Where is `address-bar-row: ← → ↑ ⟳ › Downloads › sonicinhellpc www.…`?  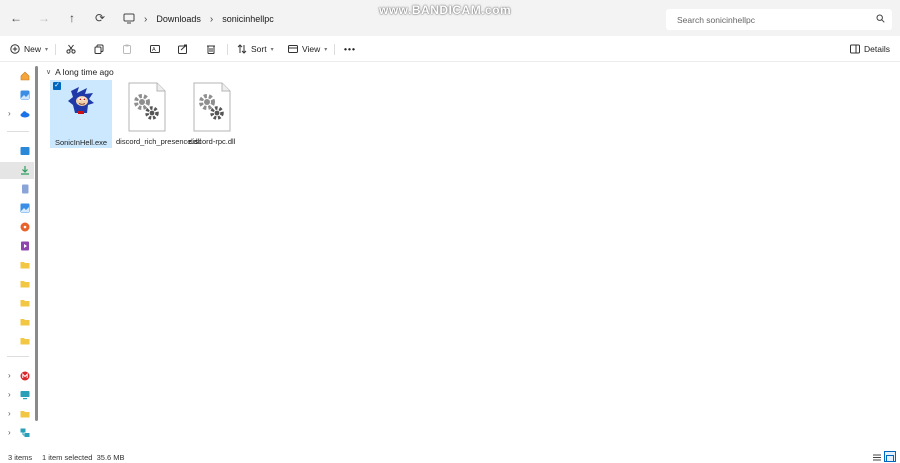
address-bar-row: ← → ↑ ⟳ › Downloads › sonicinhellpc www.… is located at coordinates (450, 18).